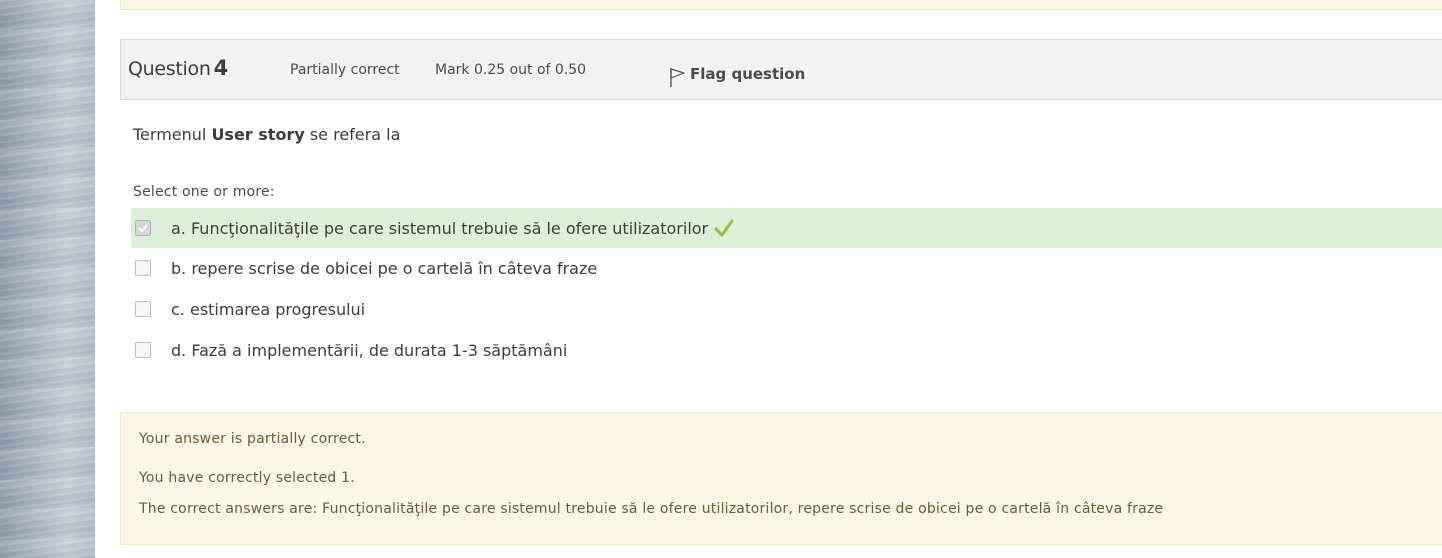 This screenshot has width=1442, height=558. I want to click on question-title-word: Question, so click(169, 69).